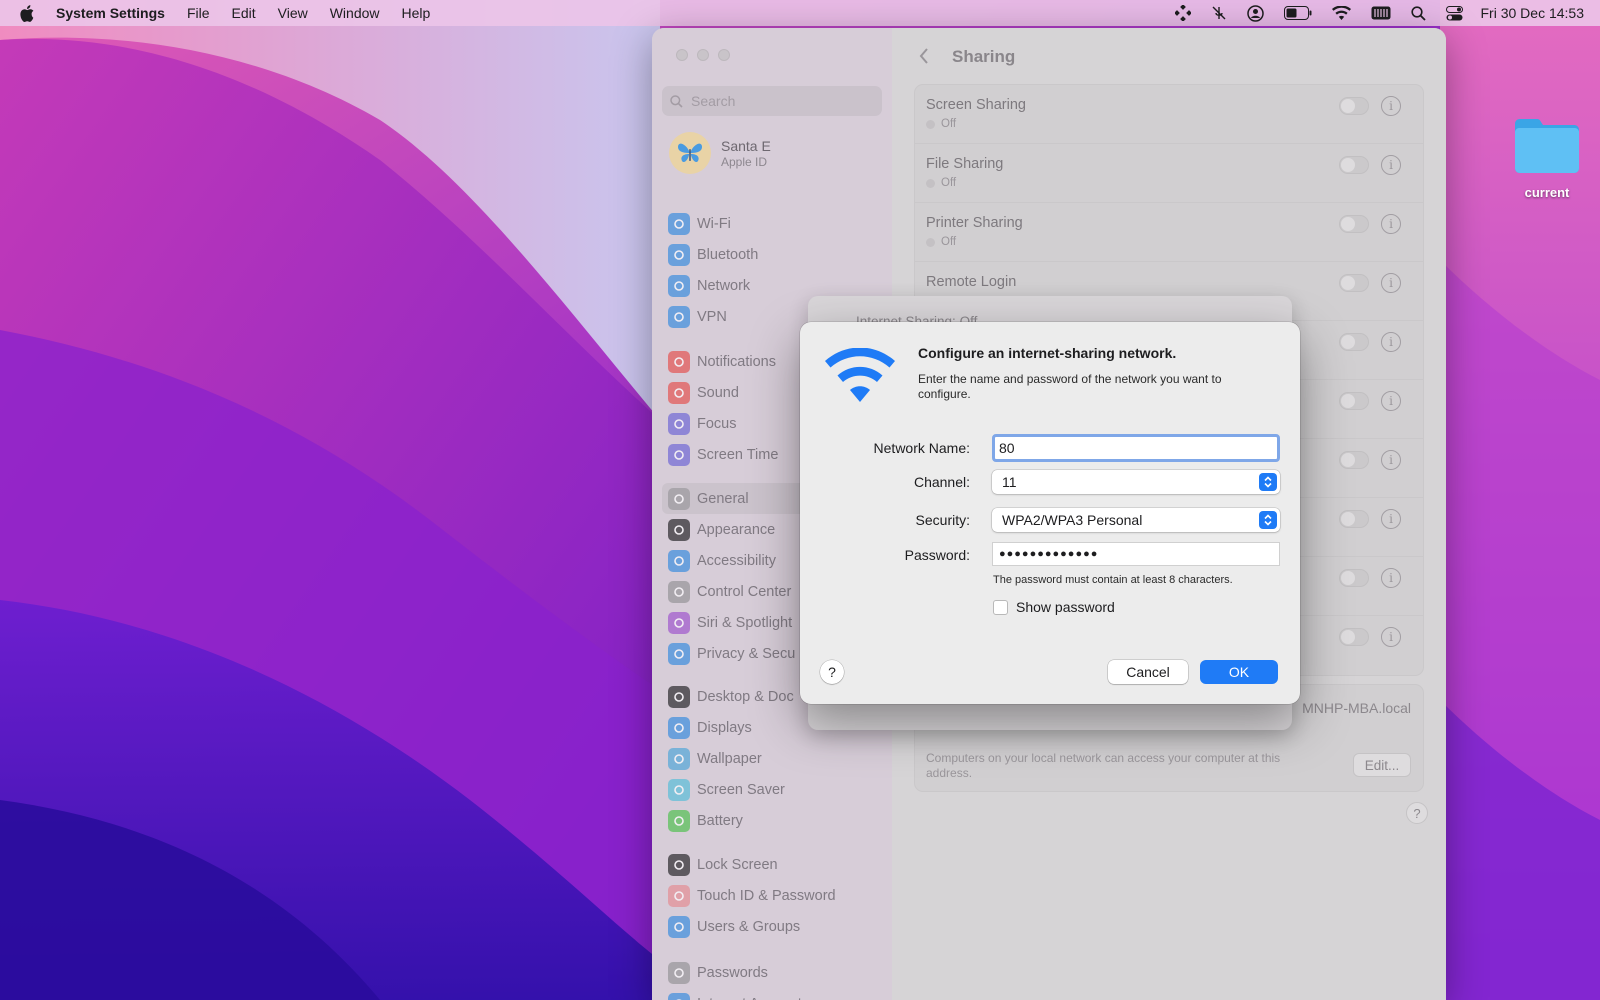 The height and width of the screenshot is (1000, 1600). What do you see at coordinates (679, 316) in the screenshot?
I see `globe-icon` at bounding box center [679, 316].